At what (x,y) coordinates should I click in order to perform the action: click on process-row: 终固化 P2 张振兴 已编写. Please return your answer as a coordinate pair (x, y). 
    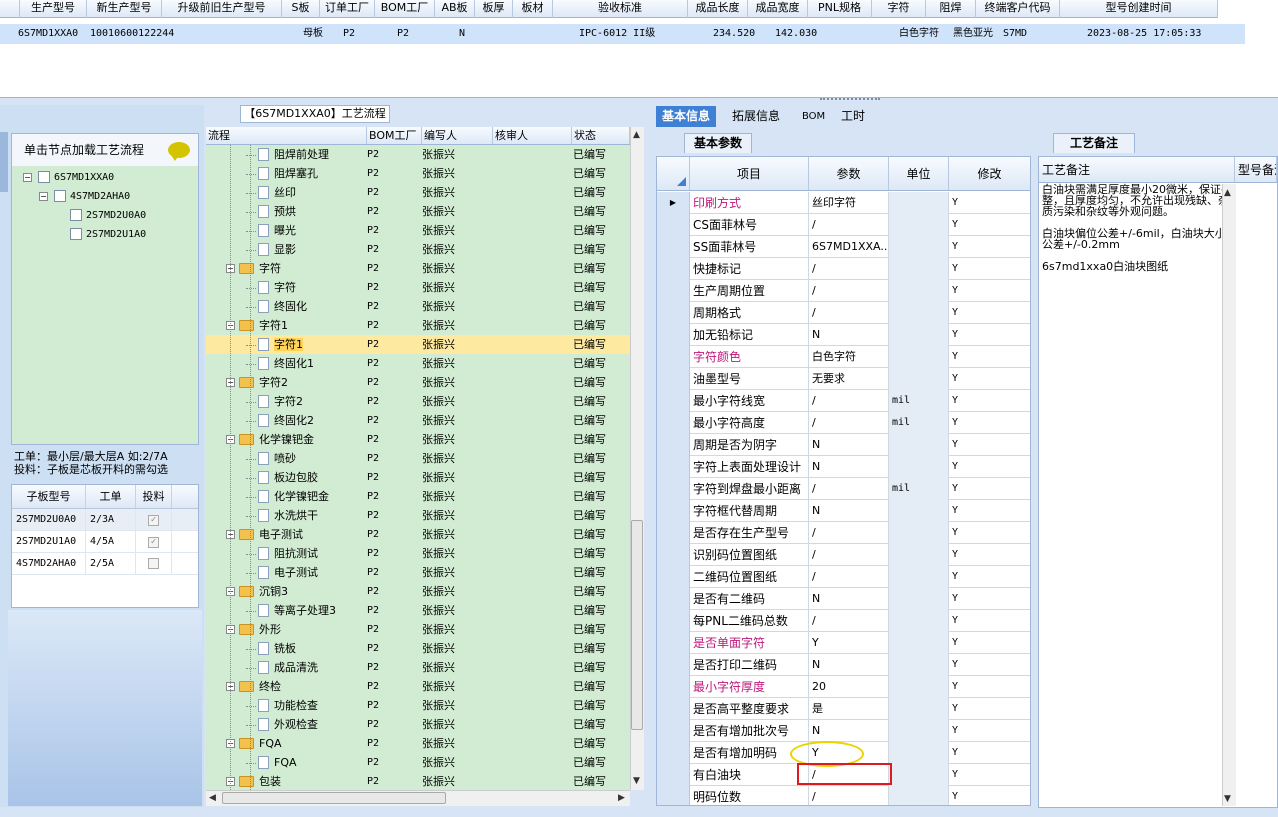
    Looking at the image, I should click on (418, 306).